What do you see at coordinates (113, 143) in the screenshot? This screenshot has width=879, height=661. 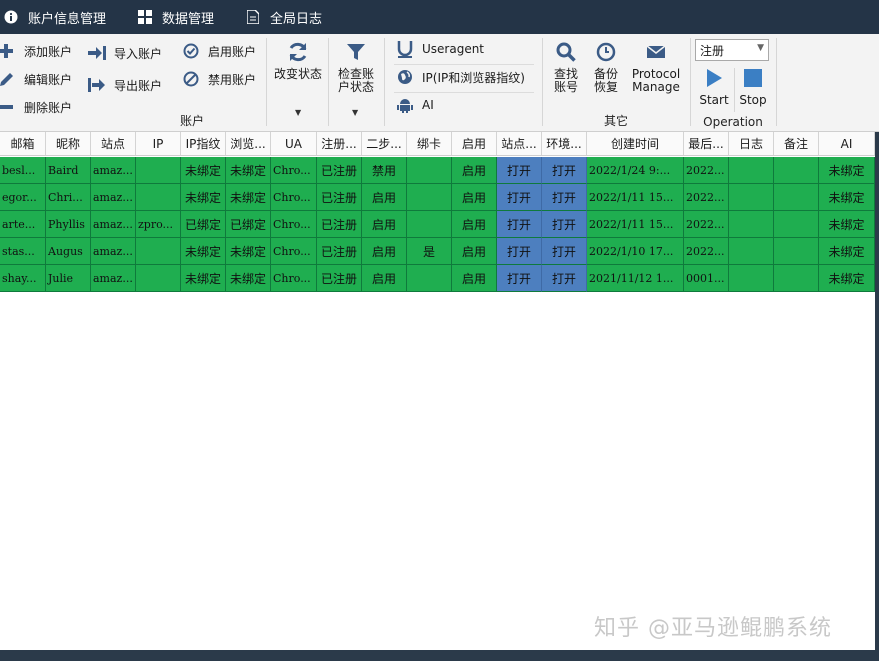 I see `column-header: 站点` at bounding box center [113, 143].